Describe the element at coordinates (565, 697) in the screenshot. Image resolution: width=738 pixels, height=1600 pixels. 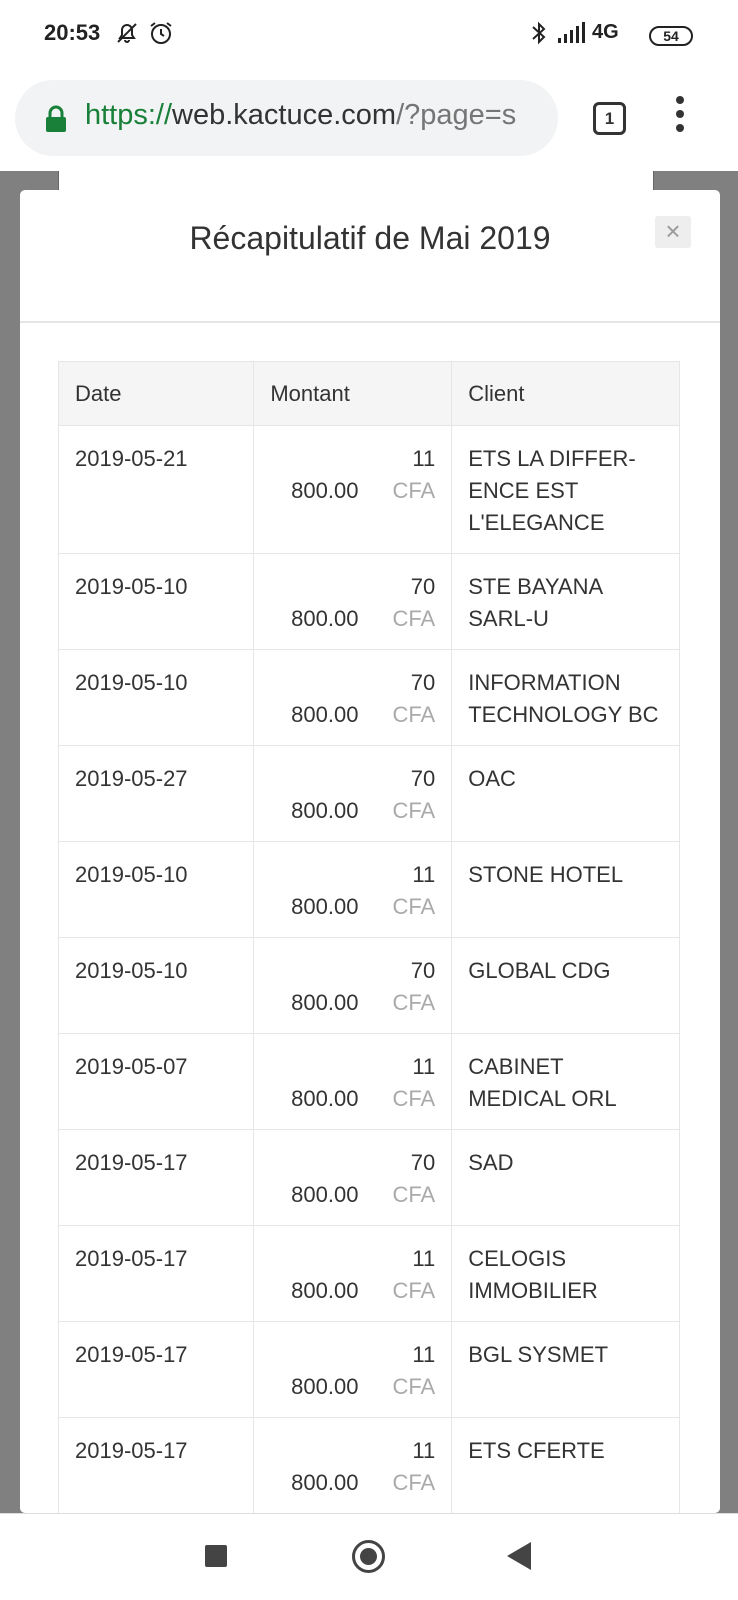
I see `cell-client: INFORMATION TECHNOLOGY BC` at that location.